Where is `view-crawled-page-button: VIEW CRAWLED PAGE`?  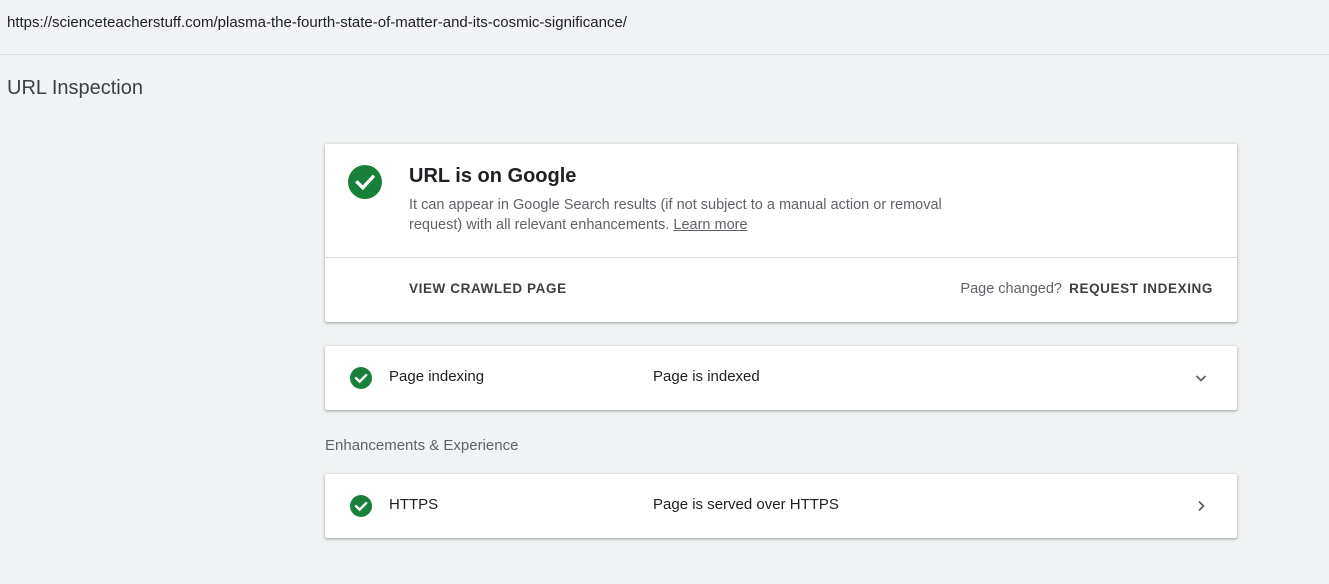
view-crawled-page-button: VIEW CRAWLED PAGE is located at coordinates (488, 288).